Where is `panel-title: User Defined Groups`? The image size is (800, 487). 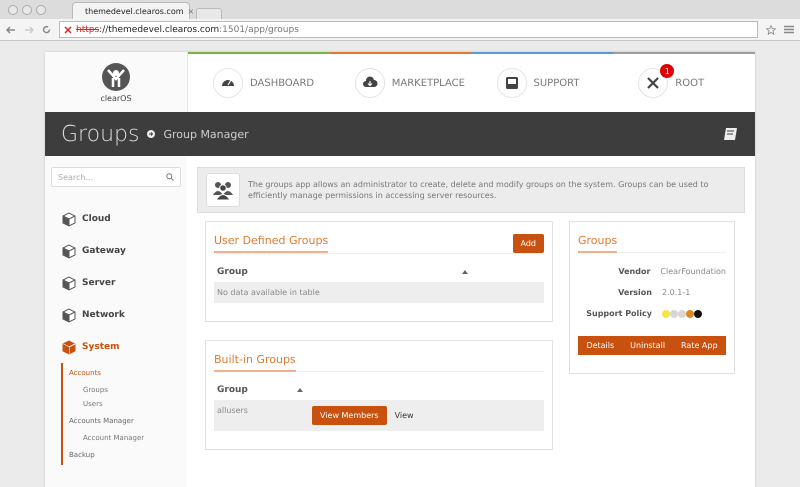
panel-title: User Defined Groups is located at coordinates (271, 243).